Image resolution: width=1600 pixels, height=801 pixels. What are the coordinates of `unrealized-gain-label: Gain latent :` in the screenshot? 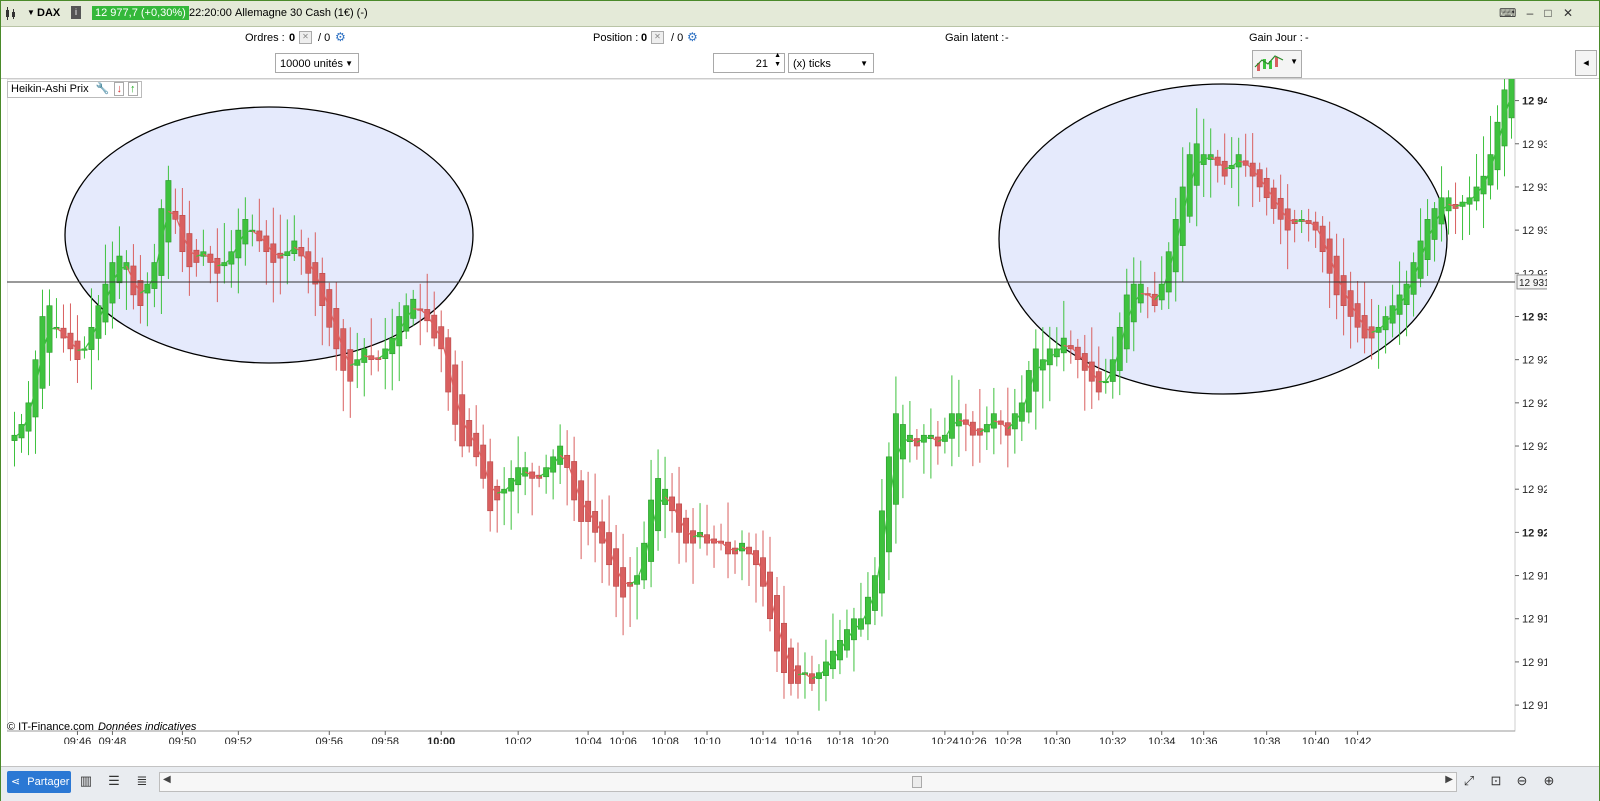 It's located at (975, 38).